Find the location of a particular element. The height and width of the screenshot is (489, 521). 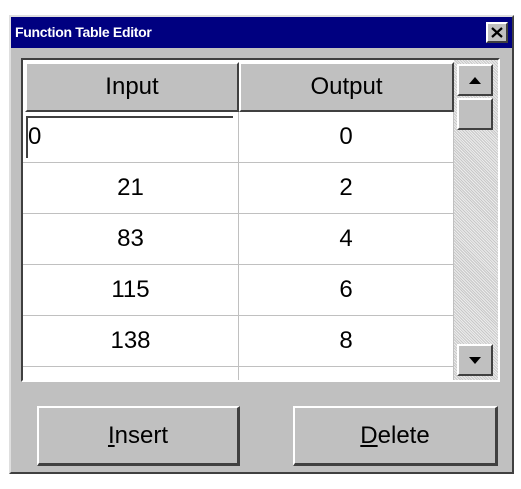

insert-button-label: Insert is located at coordinates (138, 436).